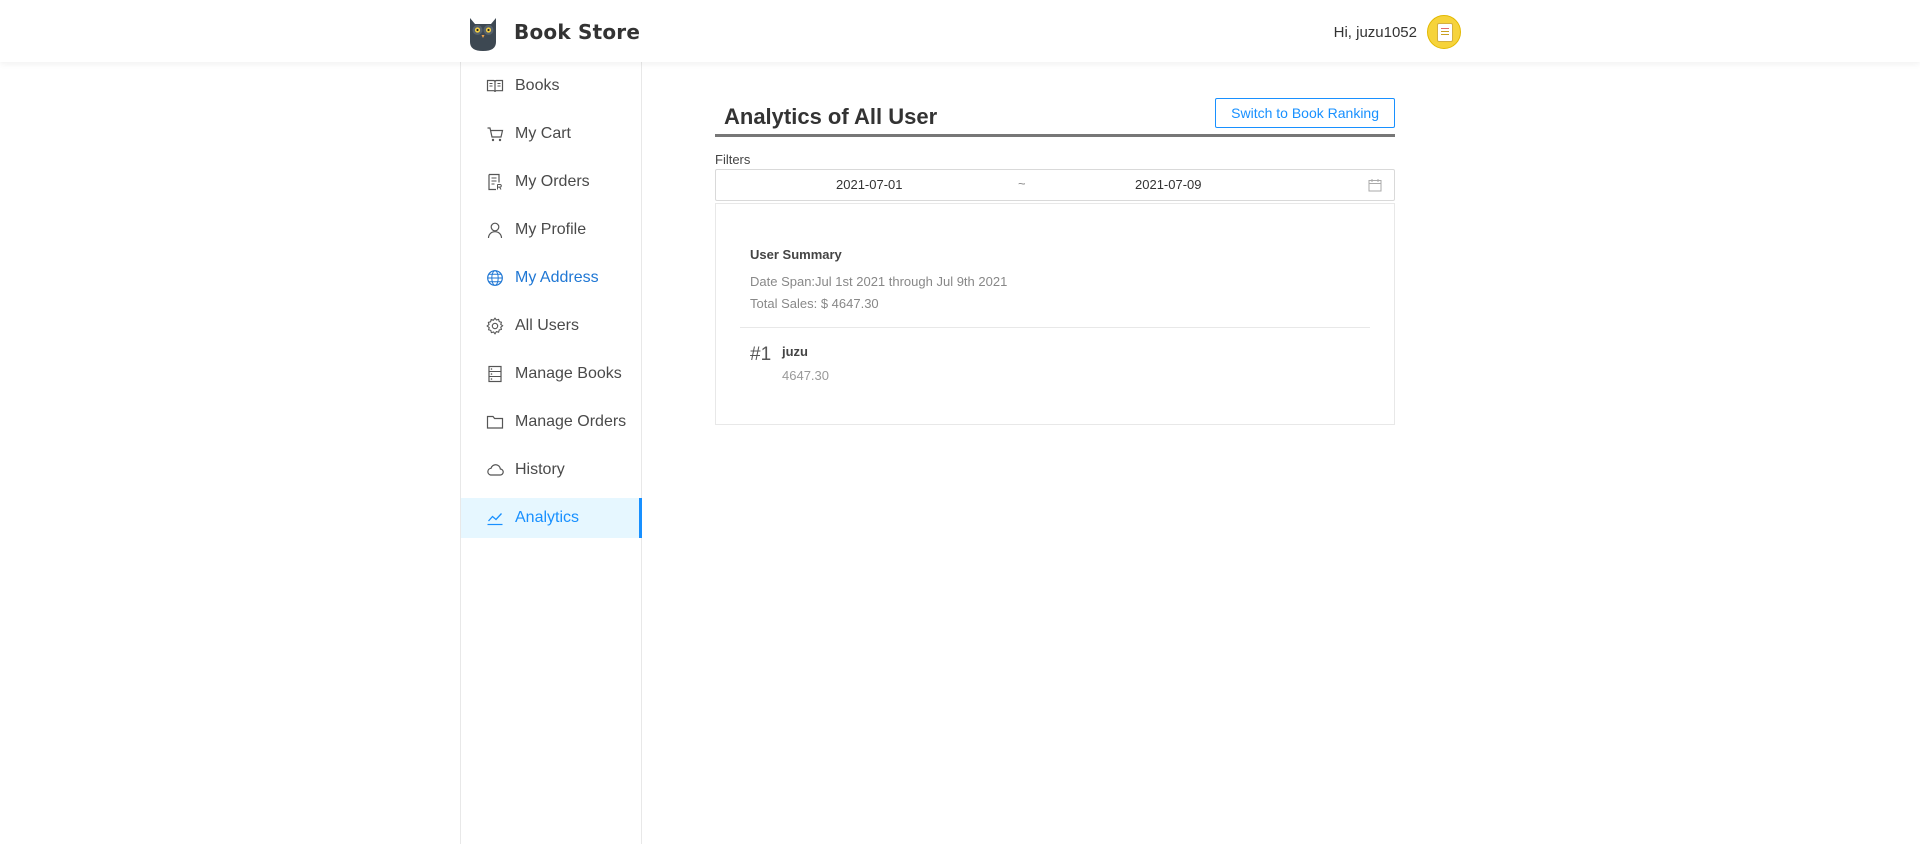 The image size is (1920, 844). I want to click on sidebar-item-label: All Users, so click(547, 325).